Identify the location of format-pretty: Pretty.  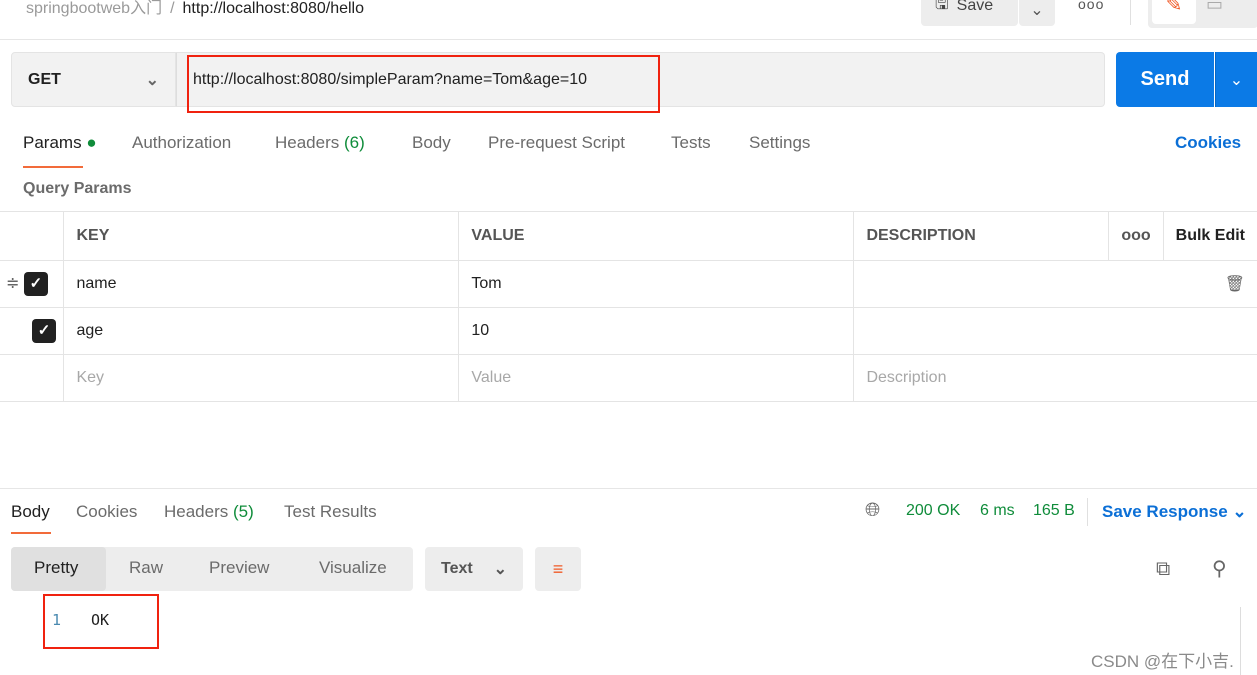
(56, 568).